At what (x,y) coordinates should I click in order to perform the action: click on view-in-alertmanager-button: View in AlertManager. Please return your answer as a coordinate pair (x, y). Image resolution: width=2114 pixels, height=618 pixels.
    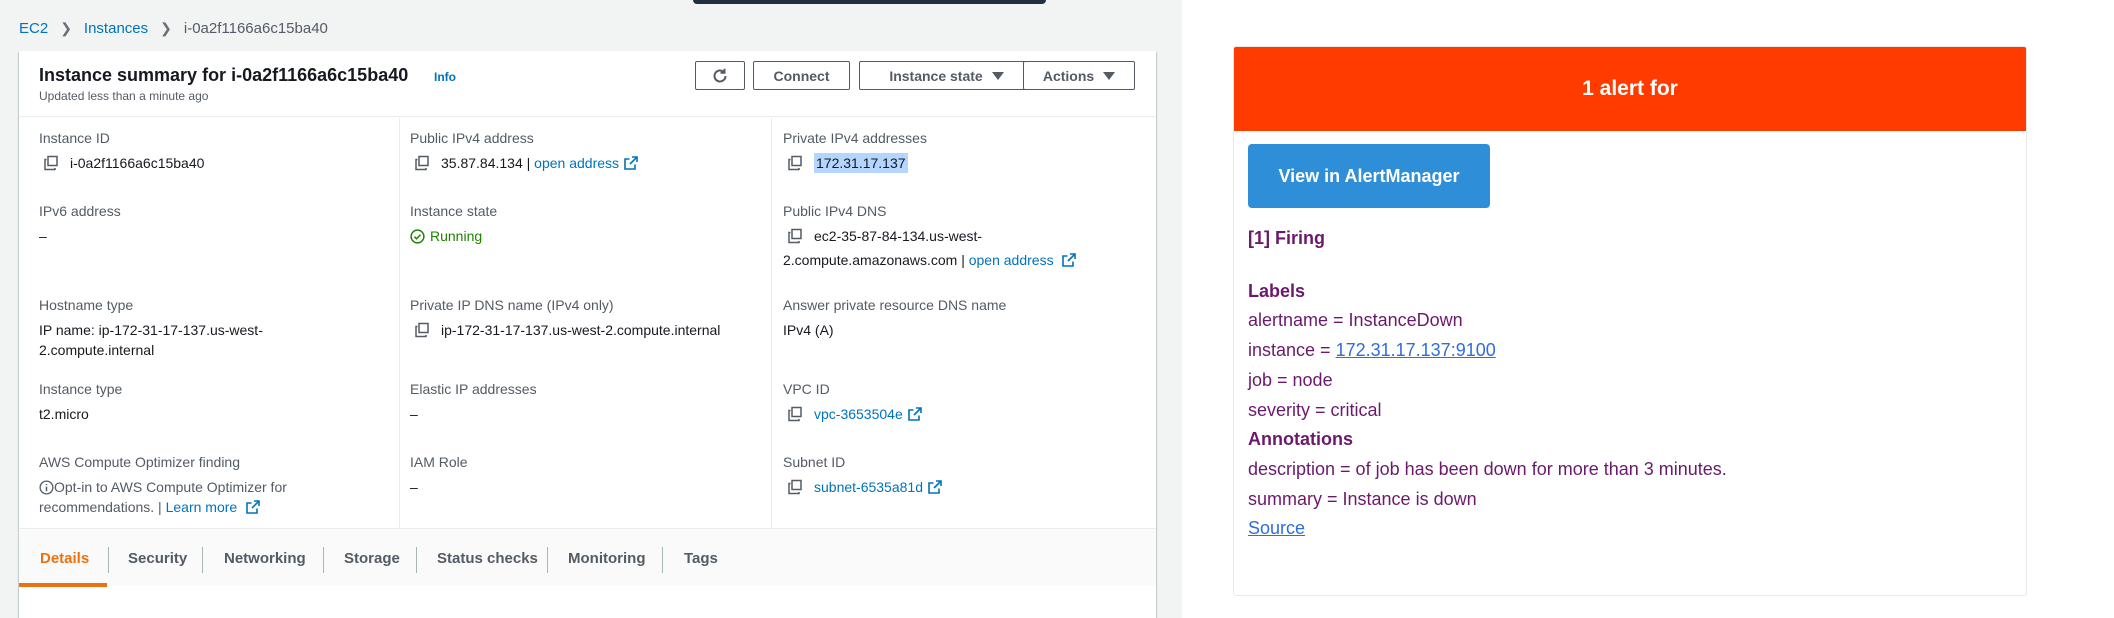
    Looking at the image, I should click on (1369, 176).